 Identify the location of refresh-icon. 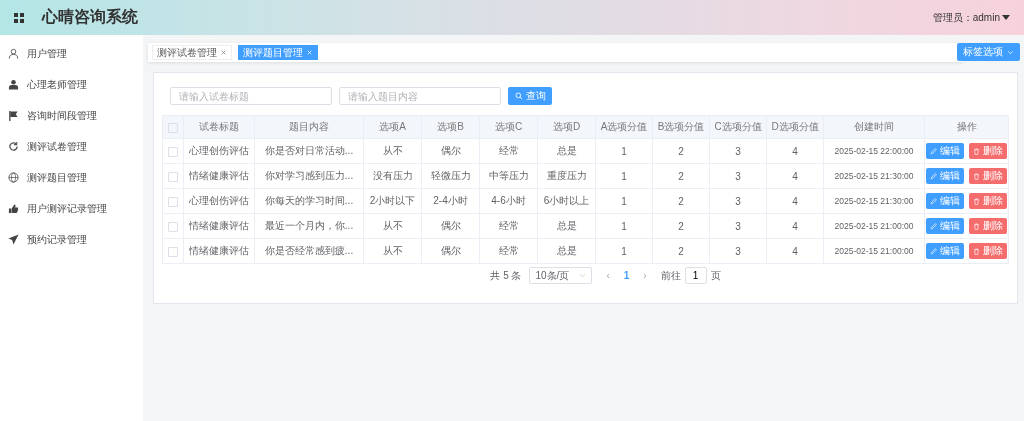
(13, 146).